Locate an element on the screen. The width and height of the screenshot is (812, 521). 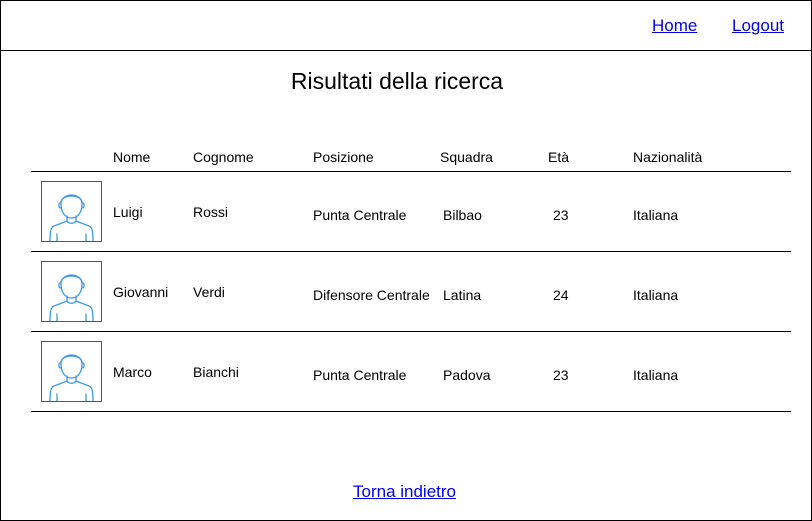
cell-cognome: Rossi is located at coordinates (211, 212).